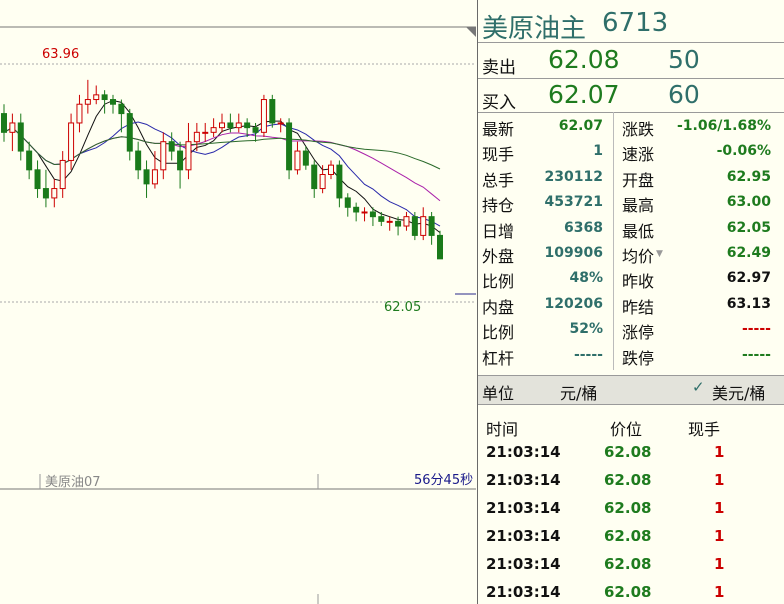 Image resolution: width=784 pixels, height=604 pixels. I want to click on stat-value: -0.06%, so click(743, 151).